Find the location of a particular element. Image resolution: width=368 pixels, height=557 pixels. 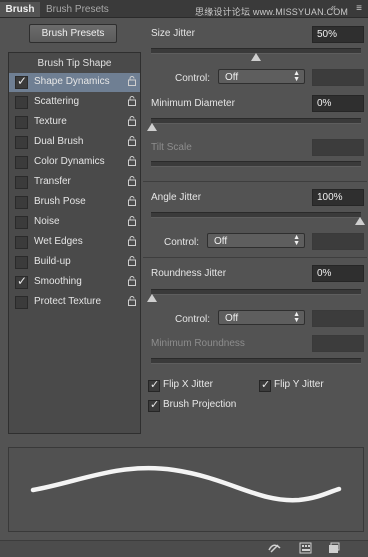

option-label: Shape Dynamics is located at coordinates (72, 81).